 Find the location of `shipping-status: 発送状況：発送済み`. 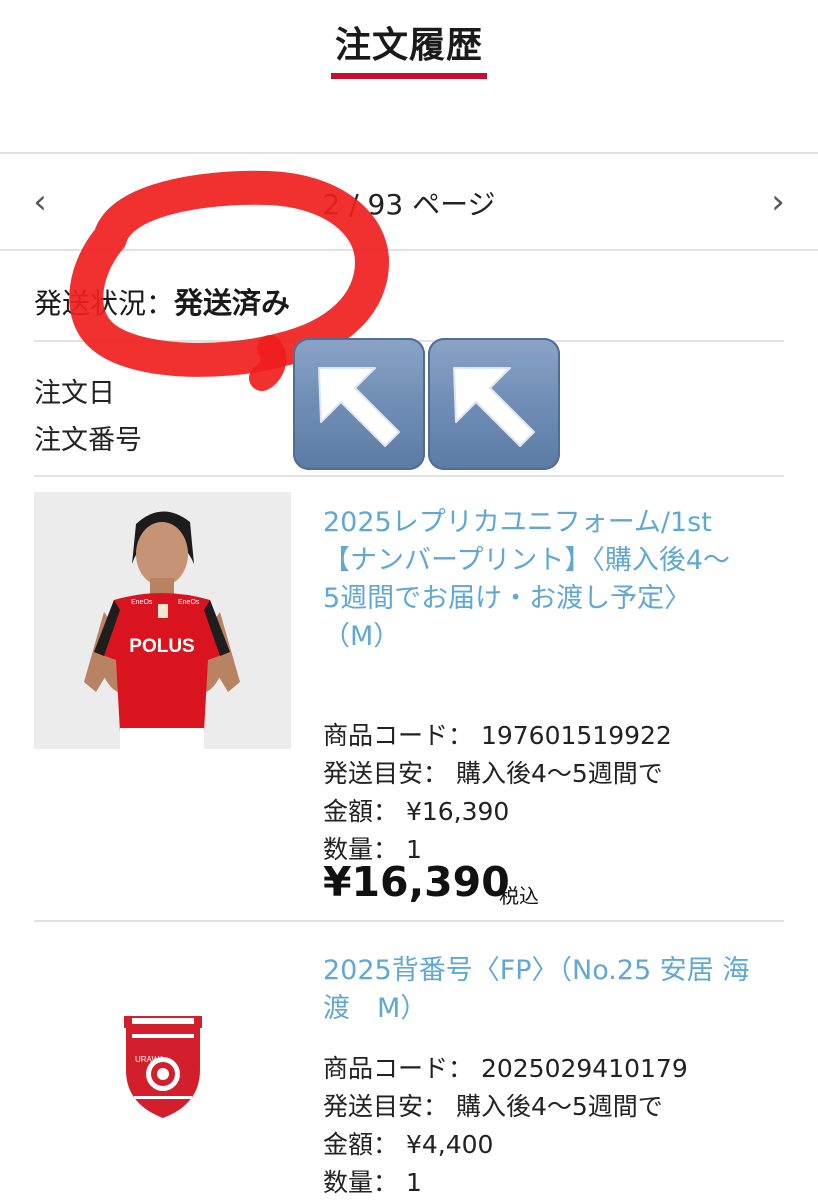

shipping-status: 発送状況：発送済み is located at coordinates (162, 301).